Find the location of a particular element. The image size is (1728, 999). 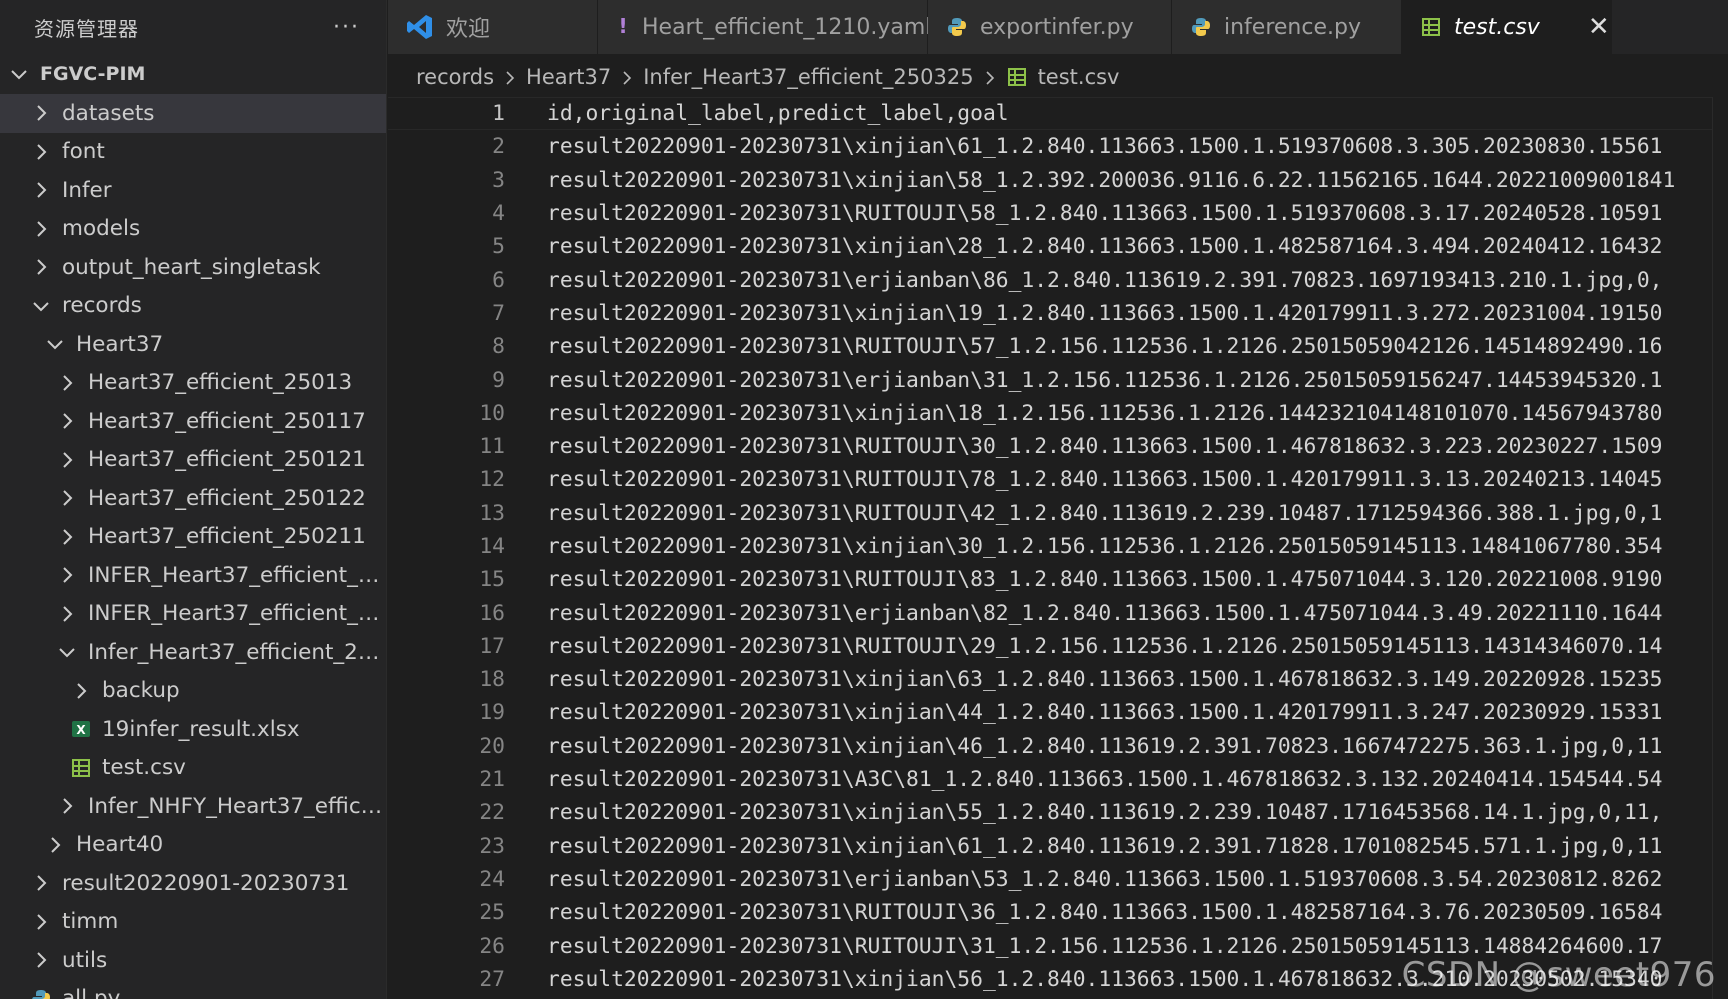

editor-tab: exportinfer.py is located at coordinates (1050, 27).